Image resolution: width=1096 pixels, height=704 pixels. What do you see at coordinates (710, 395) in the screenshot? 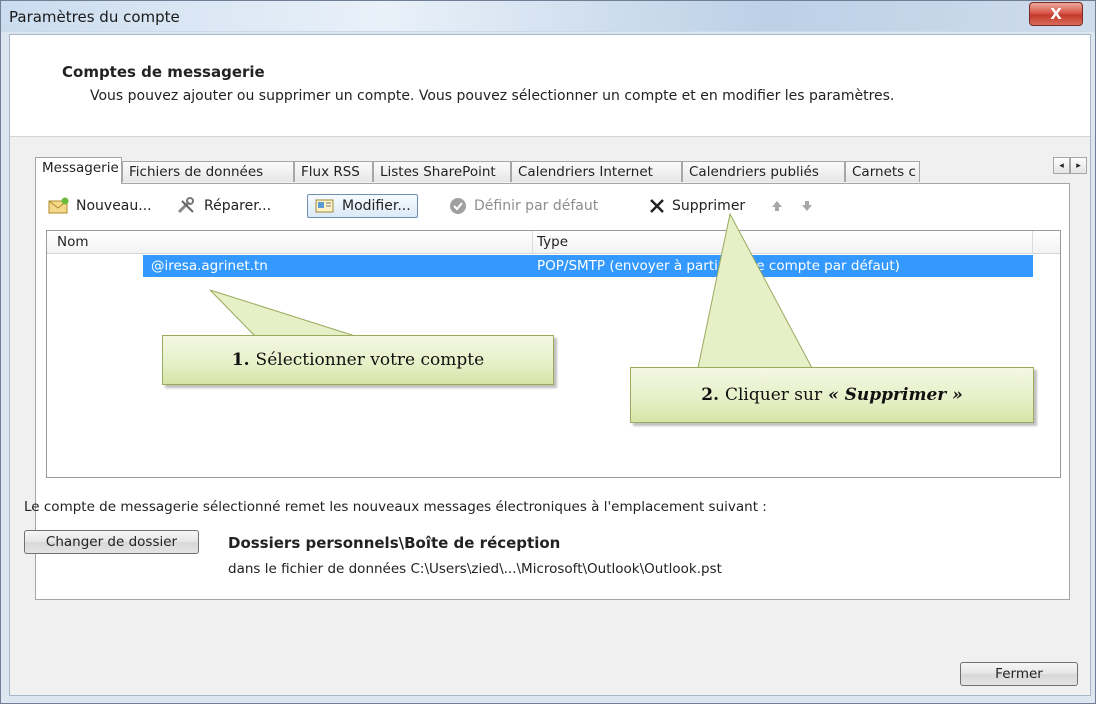
I see `callout-2-number: 2.` at bounding box center [710, 395].